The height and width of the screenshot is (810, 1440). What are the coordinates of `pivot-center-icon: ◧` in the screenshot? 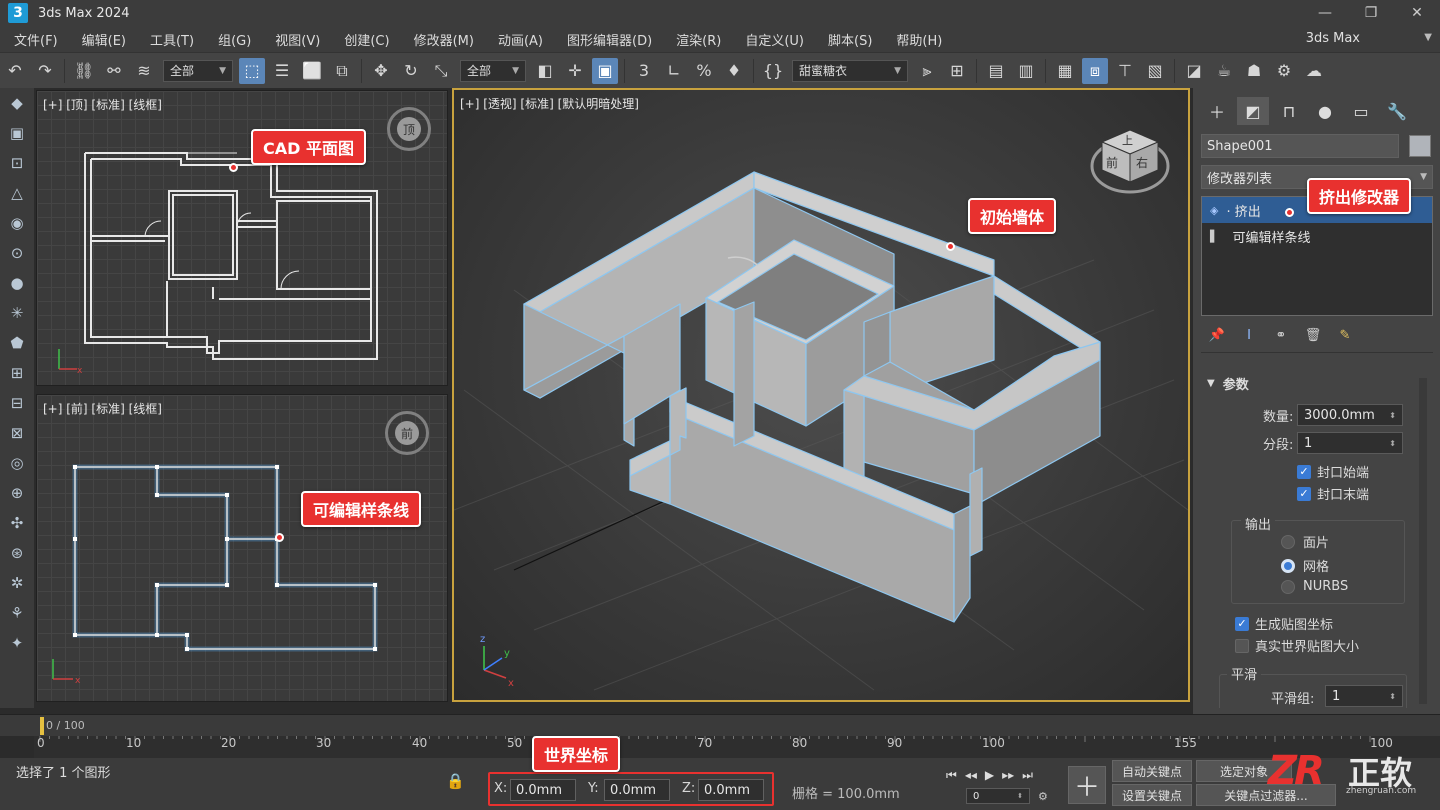 It's located at (545, 71).